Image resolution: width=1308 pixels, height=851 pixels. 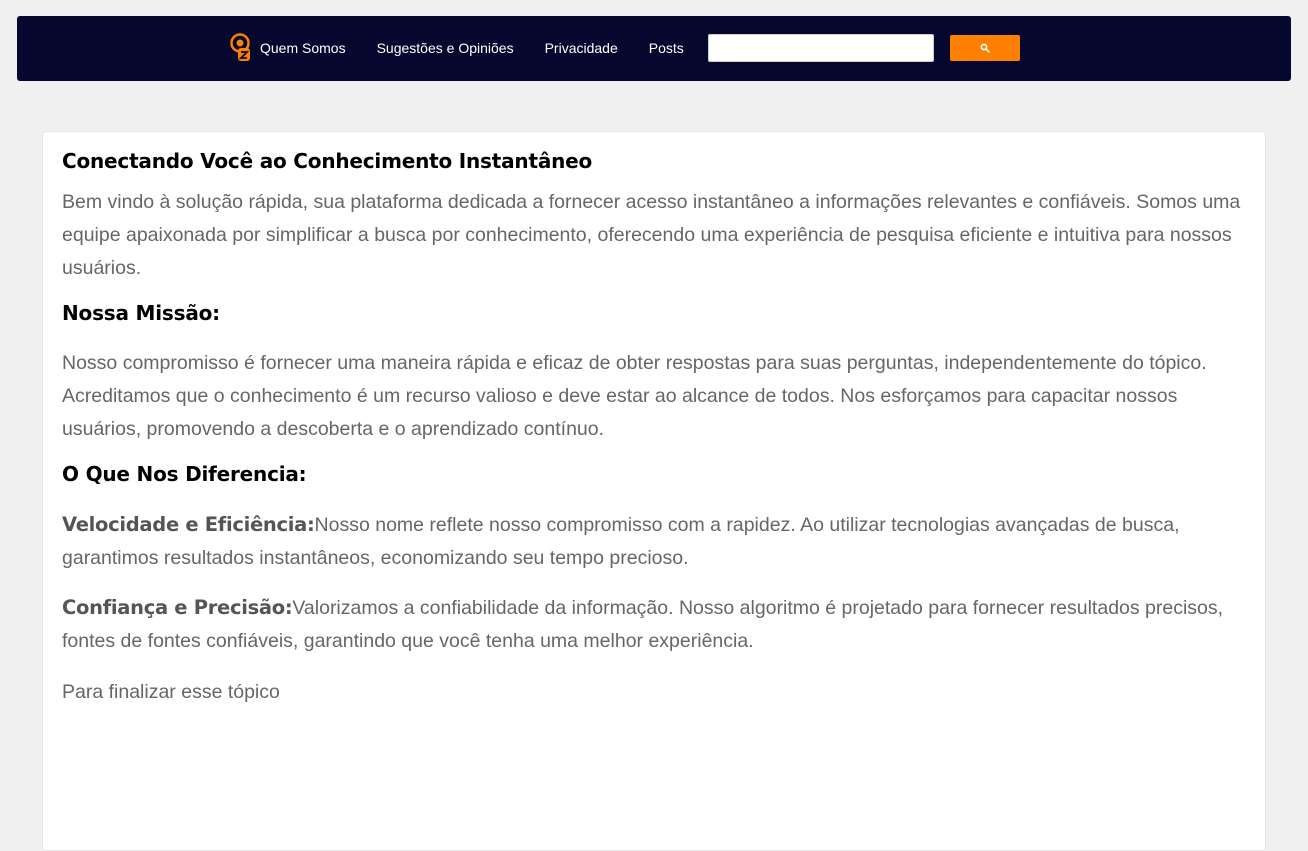 What do you see at coordinates (445, 48) in the screenshot?
I see `nav-link-sugestoes: Sugestões e Opiniões` at bounding box center [445, 48].